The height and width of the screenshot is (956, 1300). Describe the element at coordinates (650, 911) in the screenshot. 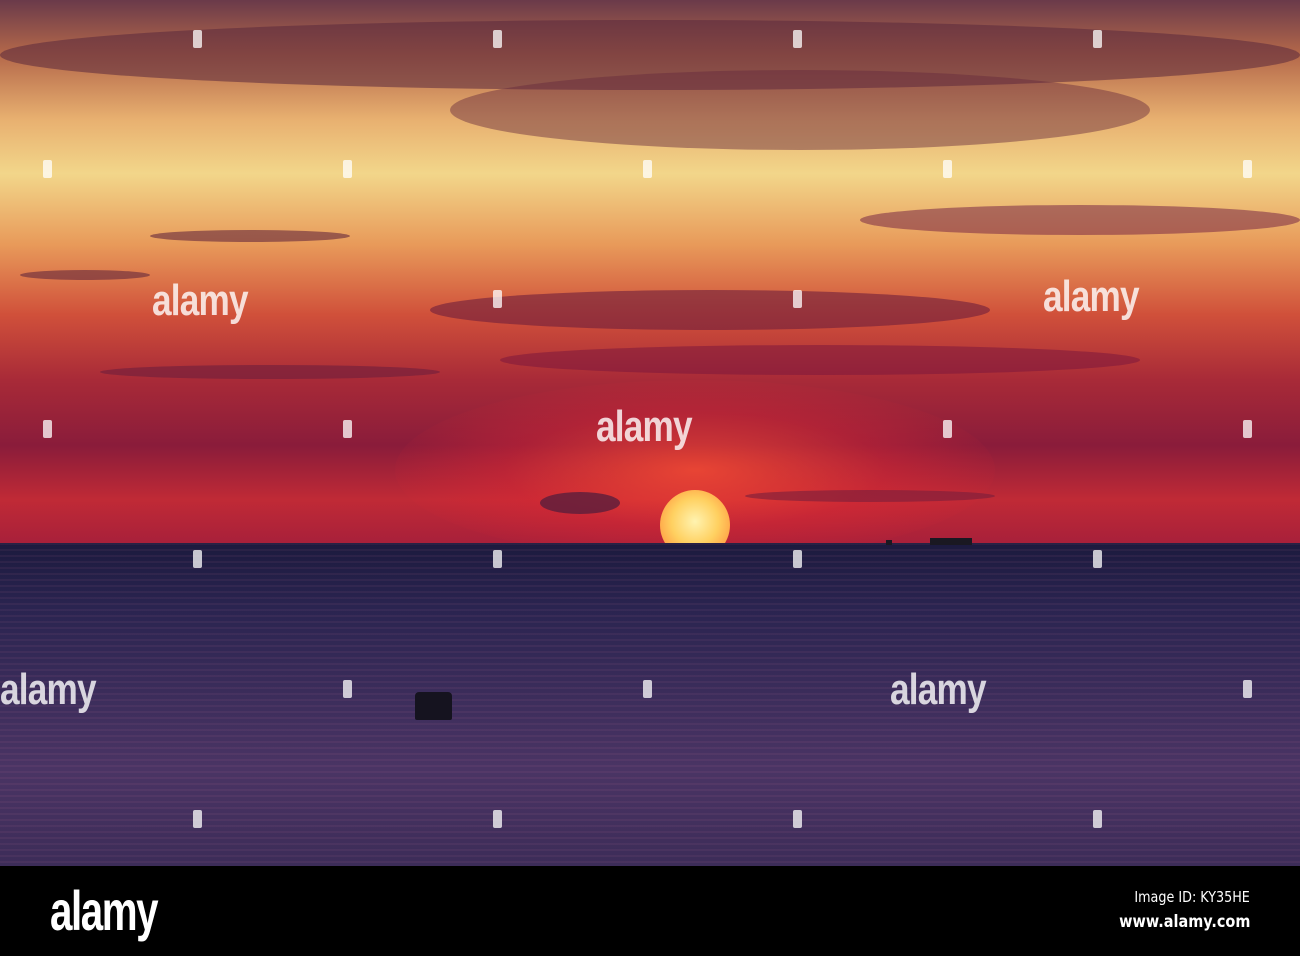

I see `footer-bar` at that location.